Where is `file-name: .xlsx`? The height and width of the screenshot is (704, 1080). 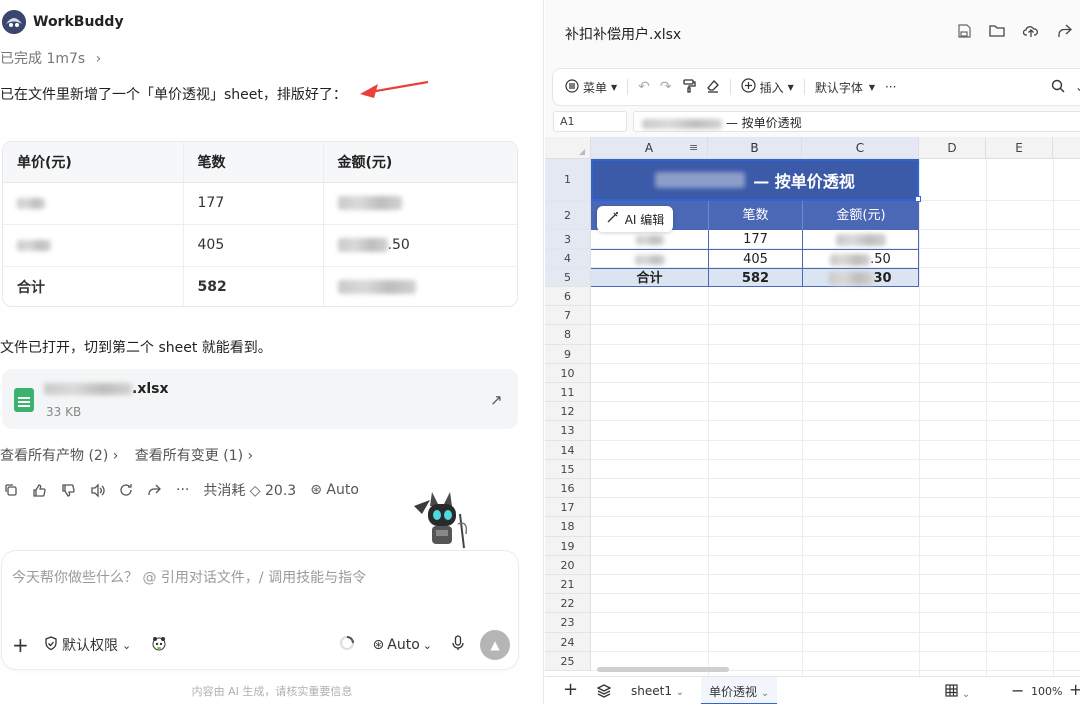
file-name: .xlsx is located at coordinates (106, 389).